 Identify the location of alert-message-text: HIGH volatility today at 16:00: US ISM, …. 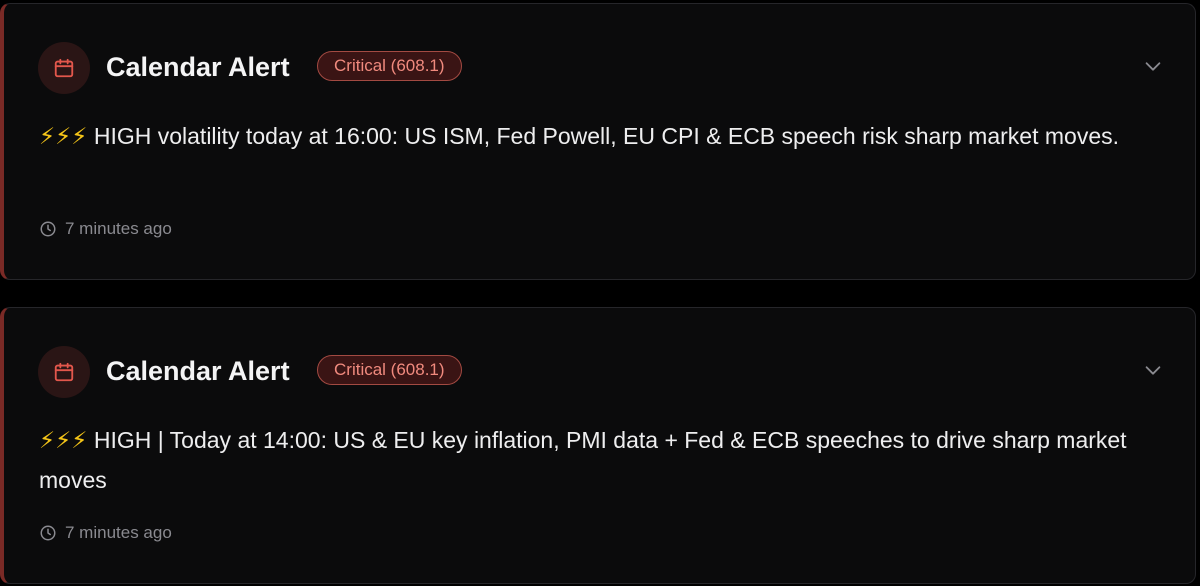
(603, 136).